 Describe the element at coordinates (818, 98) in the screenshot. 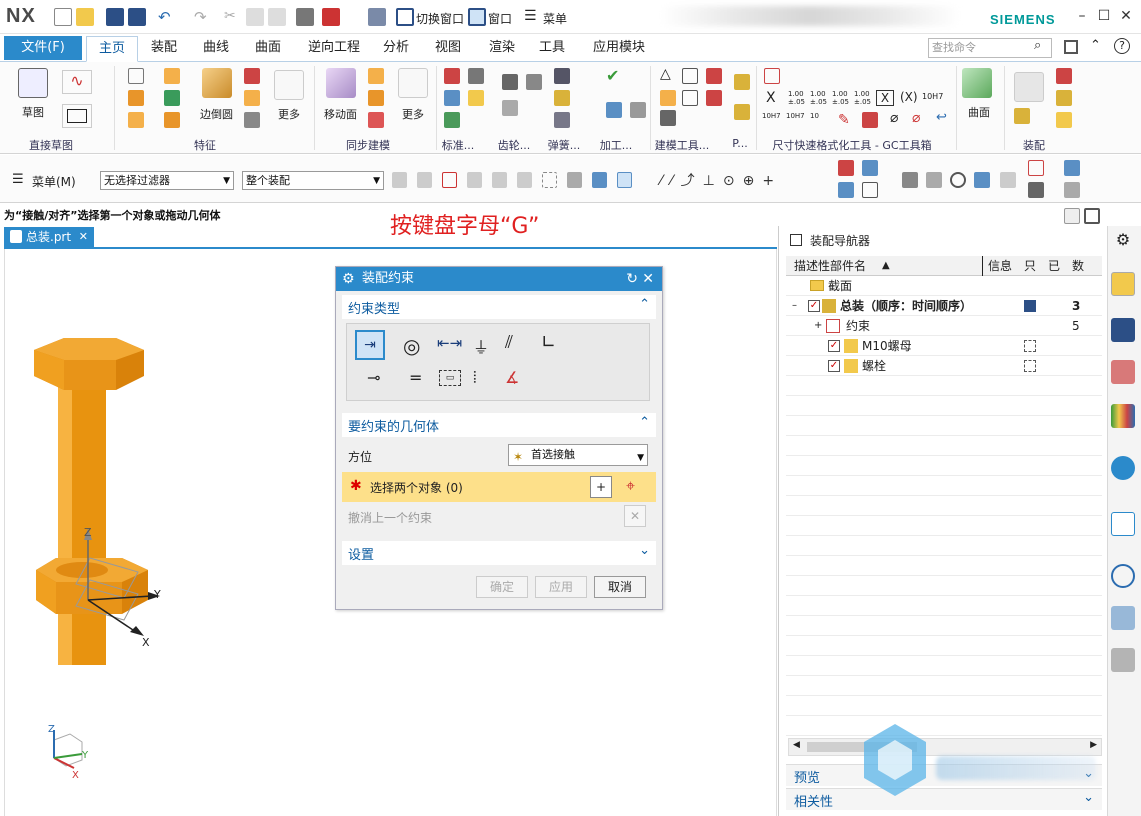

I see `tolerance-button-2: 1.00 ±.05` at that location.